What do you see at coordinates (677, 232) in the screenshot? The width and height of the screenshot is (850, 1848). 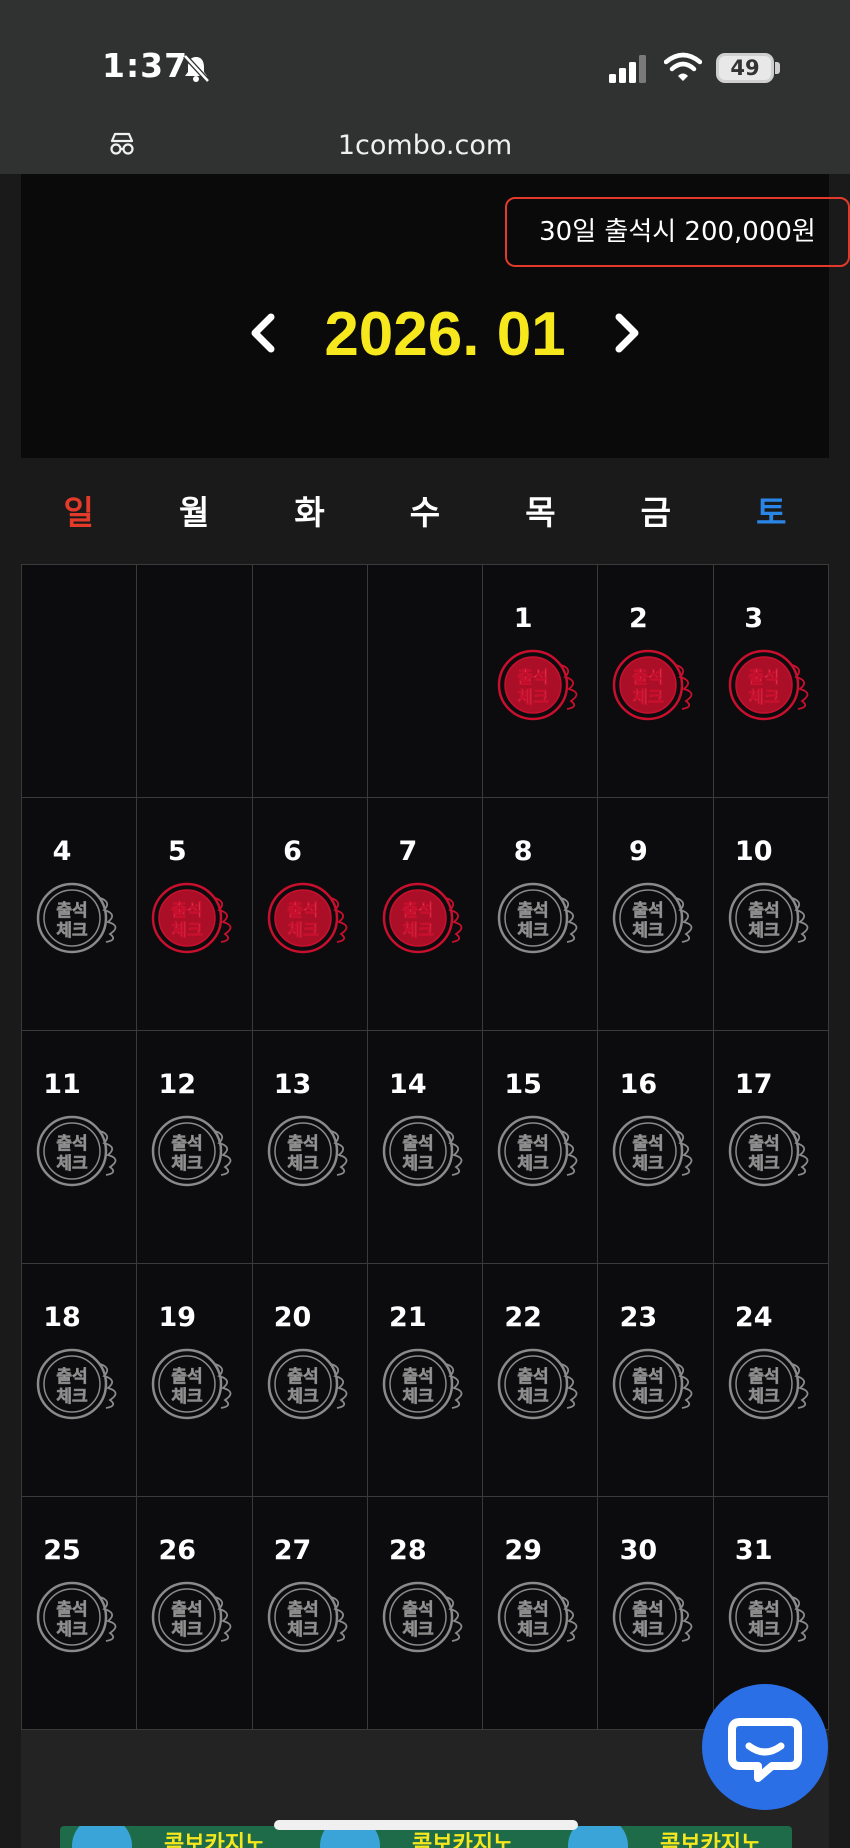 I see `reward-box: 30일 출석시 200,000원` at bounding box center [677, 232].